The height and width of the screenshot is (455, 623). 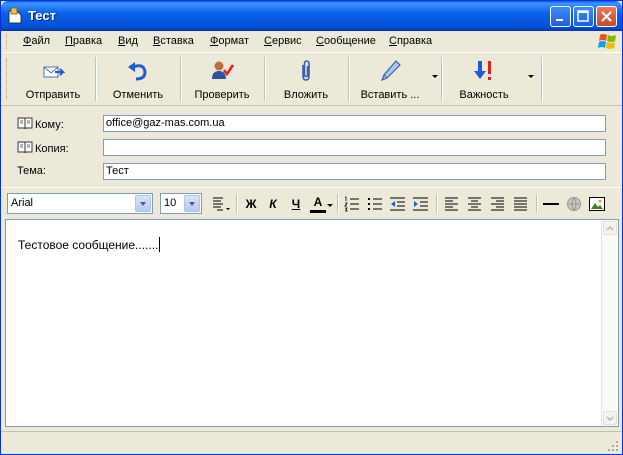 What do you see at coordinates (560, 16) in the screenshot?
I see `minimize-button` at bounding box center [560, 16].